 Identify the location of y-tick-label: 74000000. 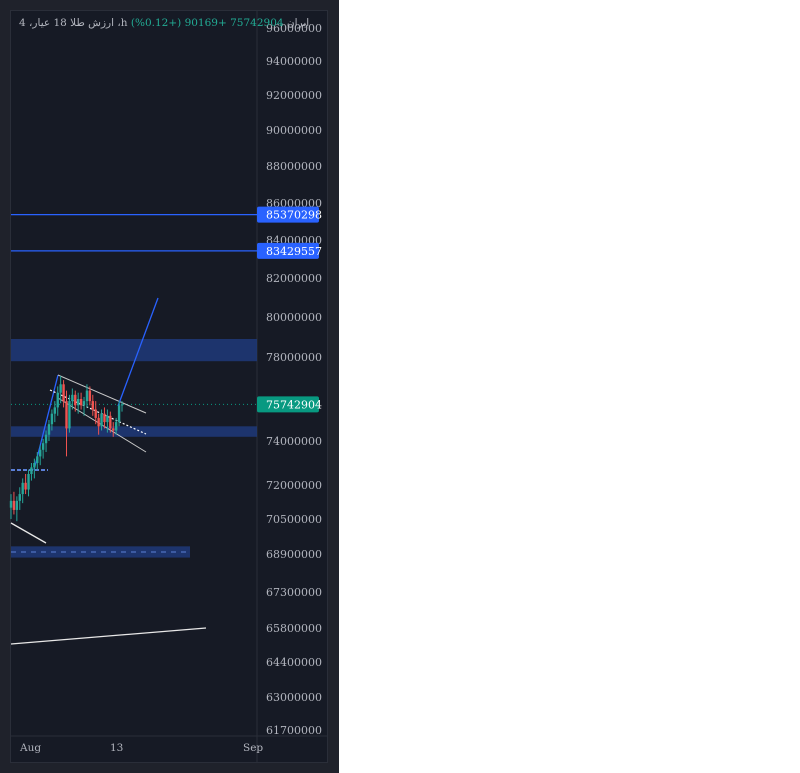
(294, 441).